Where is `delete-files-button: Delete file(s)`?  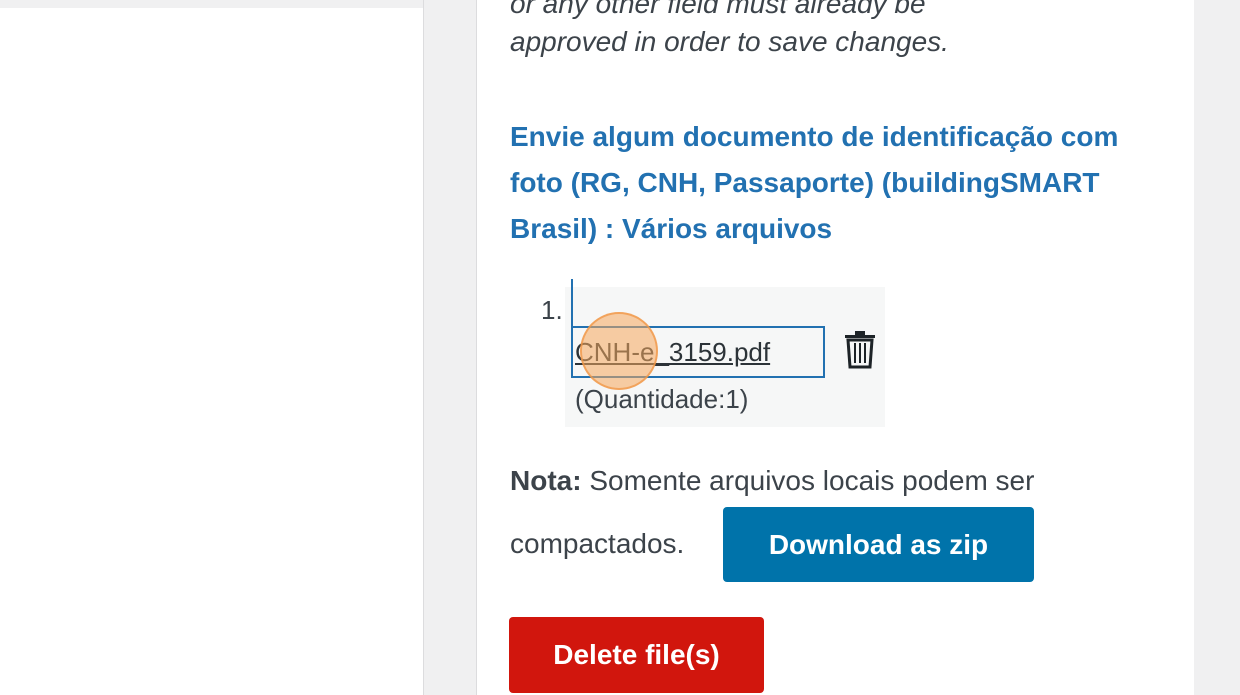
delete-files-button: Delete file(s) is located at coordinates (636, 655).